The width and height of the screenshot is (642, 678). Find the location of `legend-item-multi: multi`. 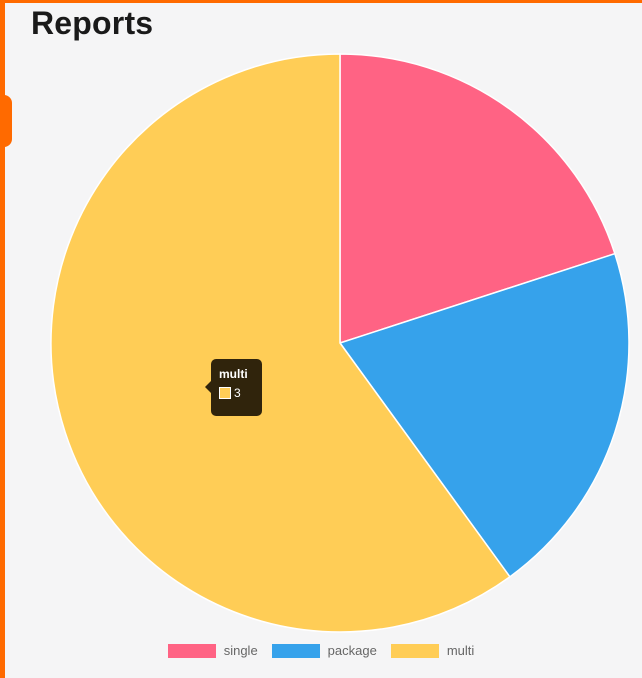

legend-item-multi: multi is located at coordinates (432, 650).